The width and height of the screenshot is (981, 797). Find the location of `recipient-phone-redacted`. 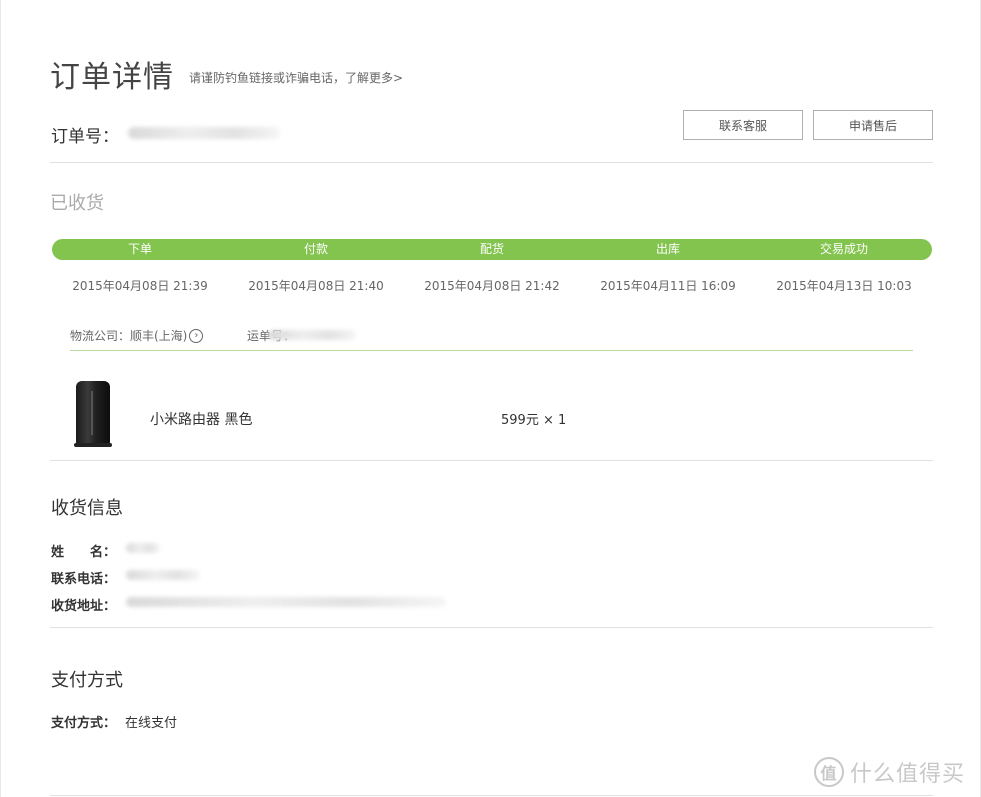

recipient-phone-redacted is located at coordinates (163, 575).